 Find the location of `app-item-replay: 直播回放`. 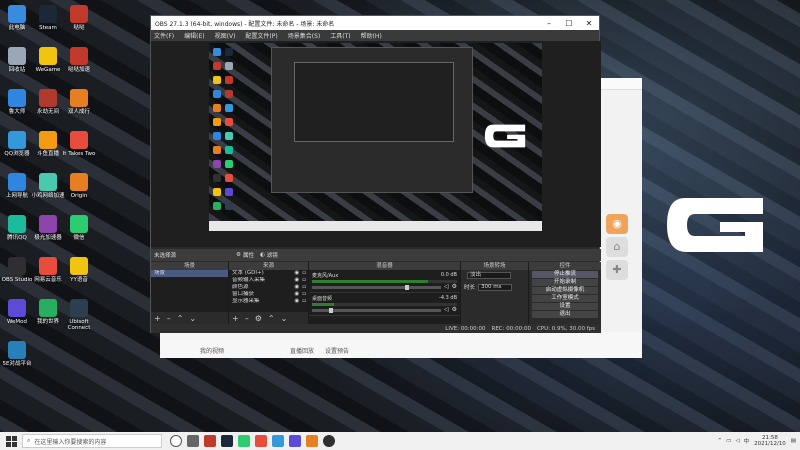

app-item-replay: 直播回放 is located at coordinates (302, 350).